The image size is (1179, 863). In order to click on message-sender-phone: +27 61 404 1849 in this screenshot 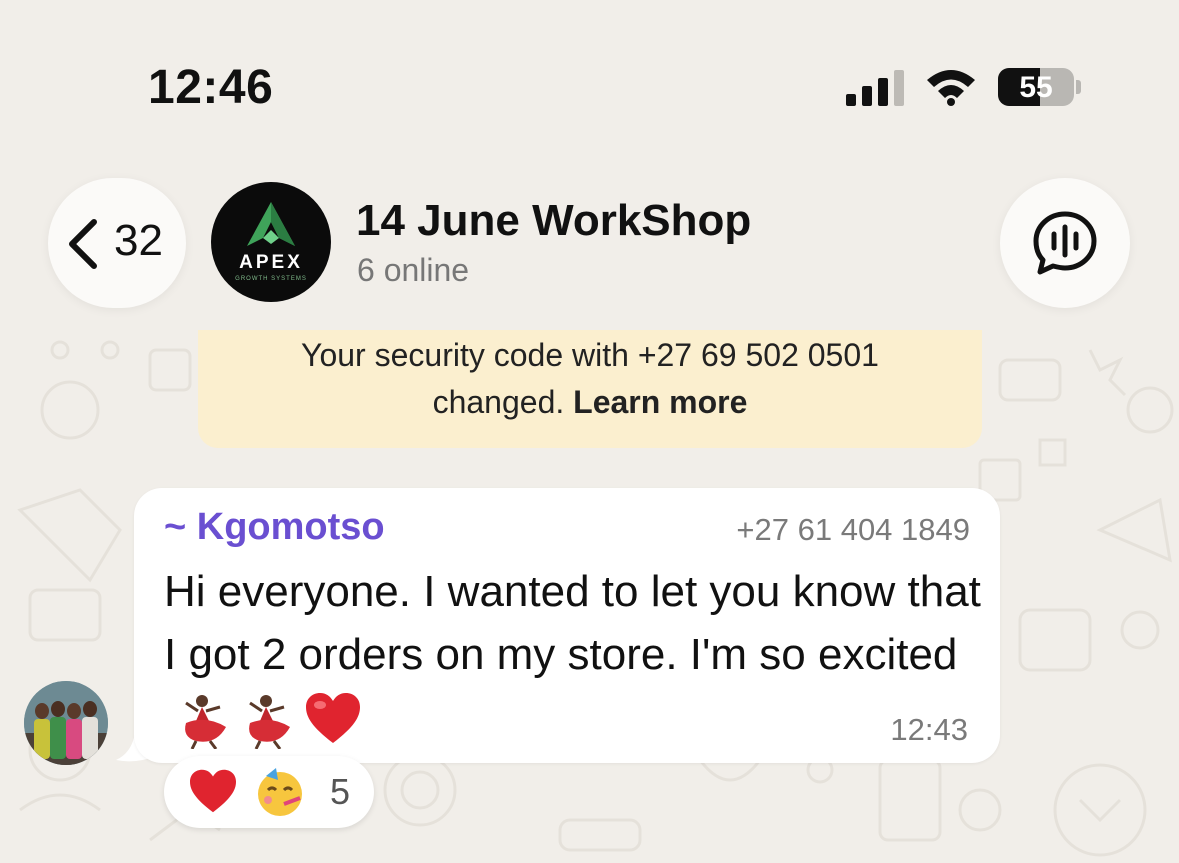, I will do `click(853, 529)`.